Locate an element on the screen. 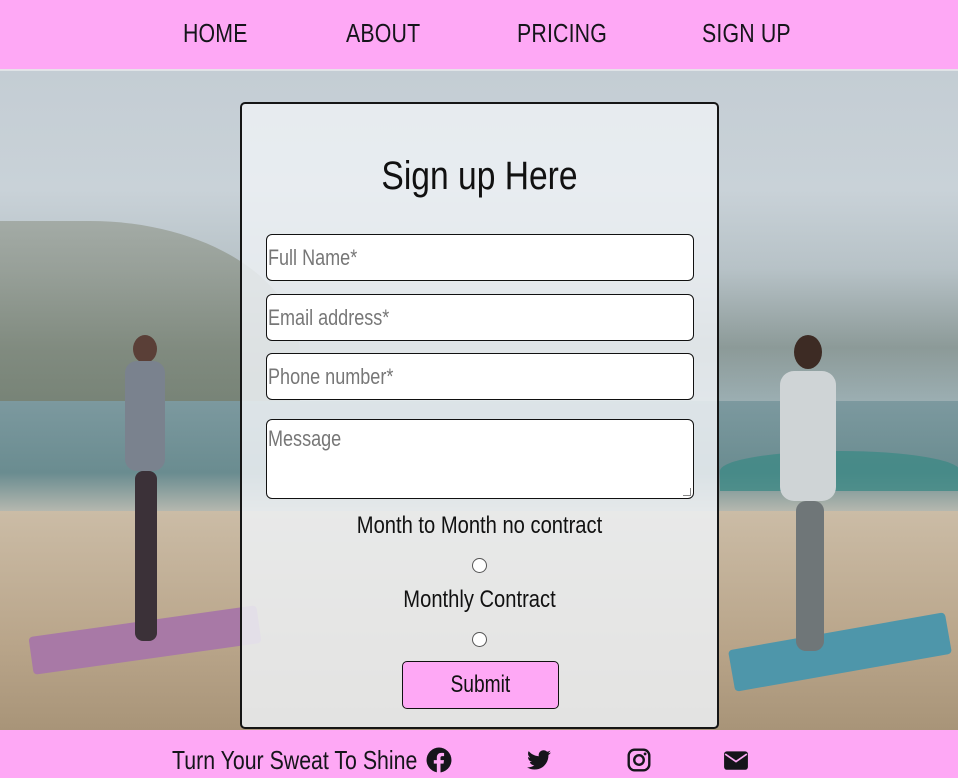  envelope-icon is located at coordinates (736, 760).